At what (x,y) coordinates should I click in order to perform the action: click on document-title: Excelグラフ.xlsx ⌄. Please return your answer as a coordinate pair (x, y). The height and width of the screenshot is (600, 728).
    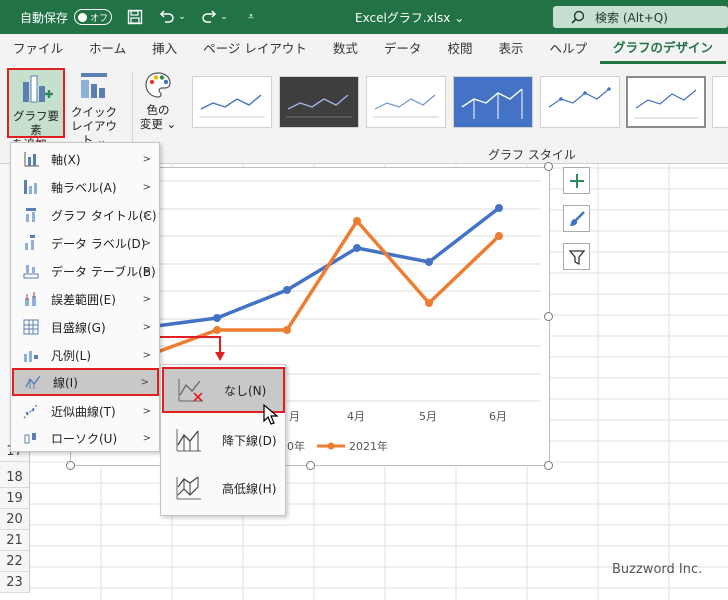
    Looking at the image, I should click on (409, 17).